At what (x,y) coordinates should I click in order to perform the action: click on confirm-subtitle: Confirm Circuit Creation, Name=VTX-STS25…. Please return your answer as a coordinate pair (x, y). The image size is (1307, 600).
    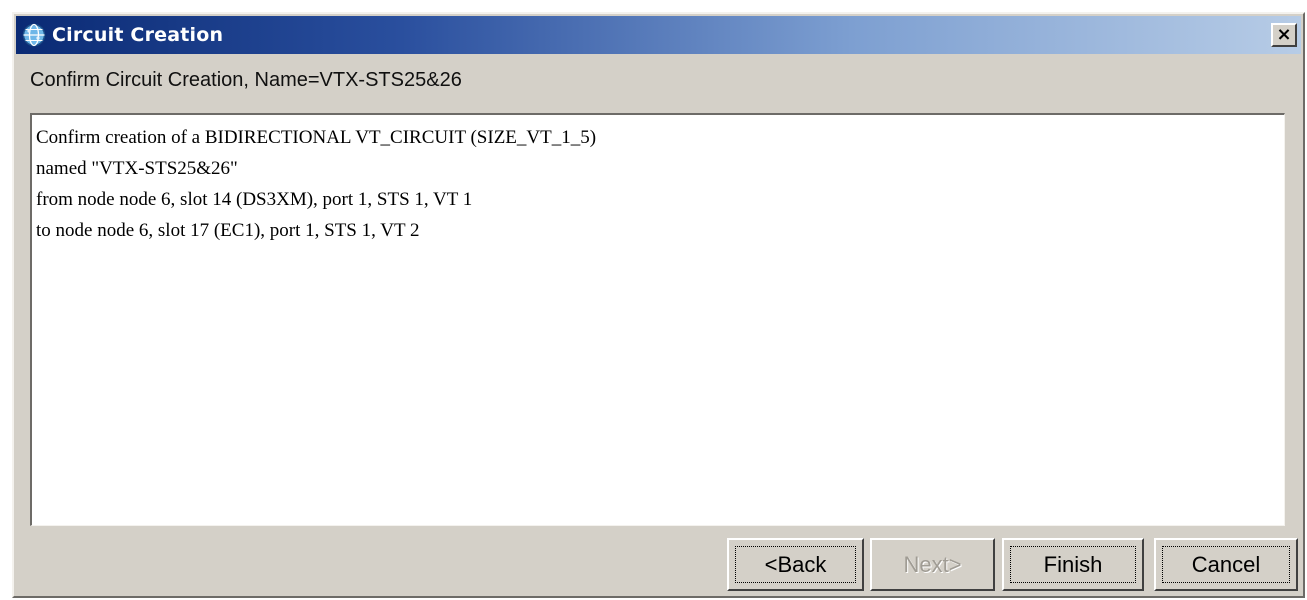
    Looking at the image, I should click on (246, 80).